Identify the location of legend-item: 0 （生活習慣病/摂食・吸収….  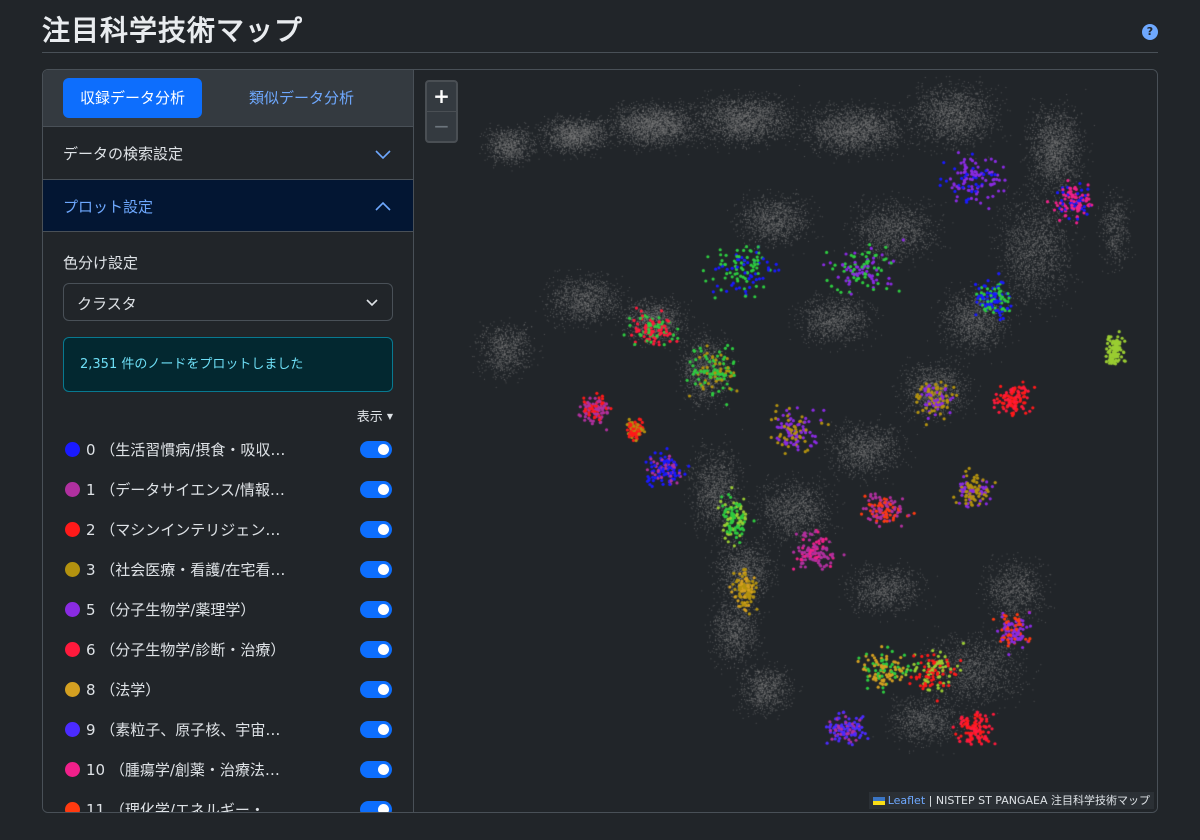
(228, 450).